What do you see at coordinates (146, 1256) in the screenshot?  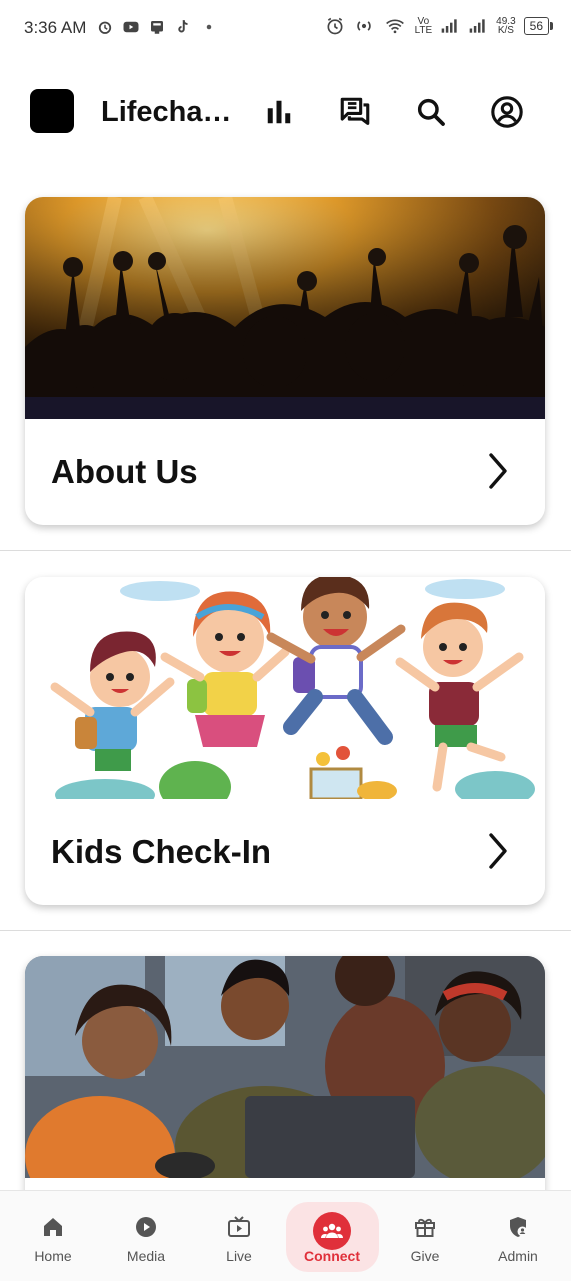 I see `nav-media-label: Media` at bounding box center [146, 1256].